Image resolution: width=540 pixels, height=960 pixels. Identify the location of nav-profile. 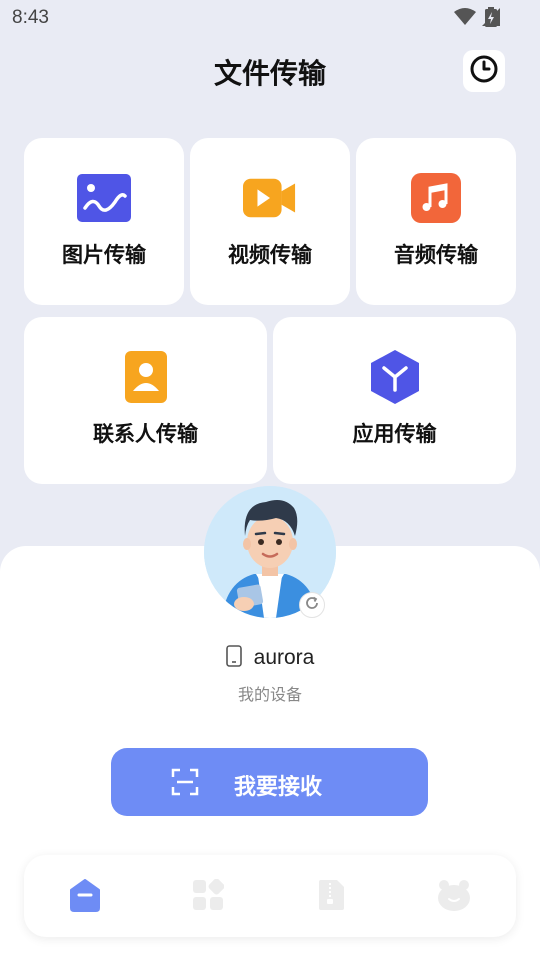
(454, 897).